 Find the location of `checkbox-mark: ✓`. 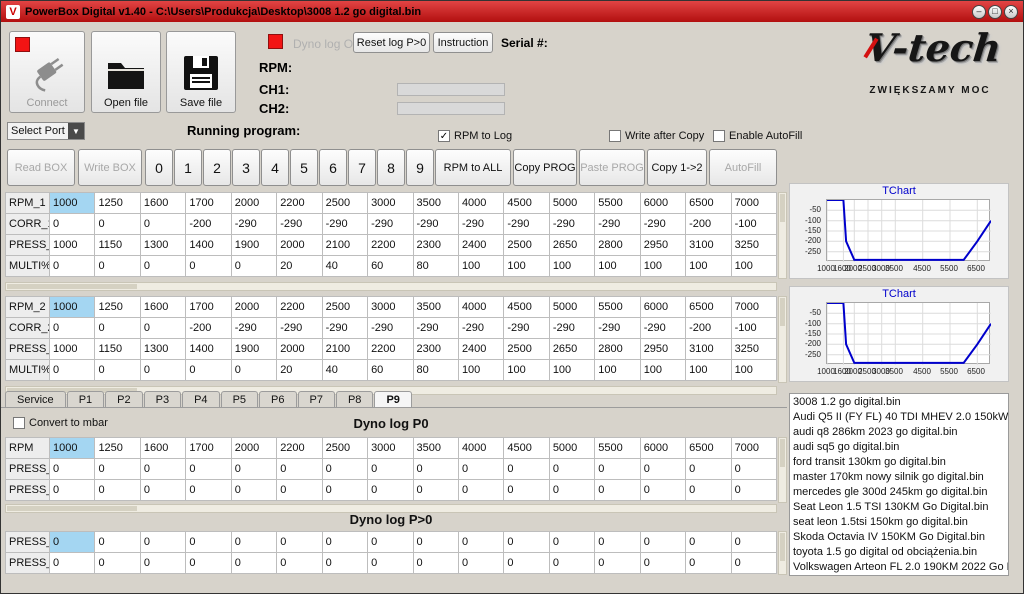

checkbox-mark: ✓ is located at coordinates (444, 136).